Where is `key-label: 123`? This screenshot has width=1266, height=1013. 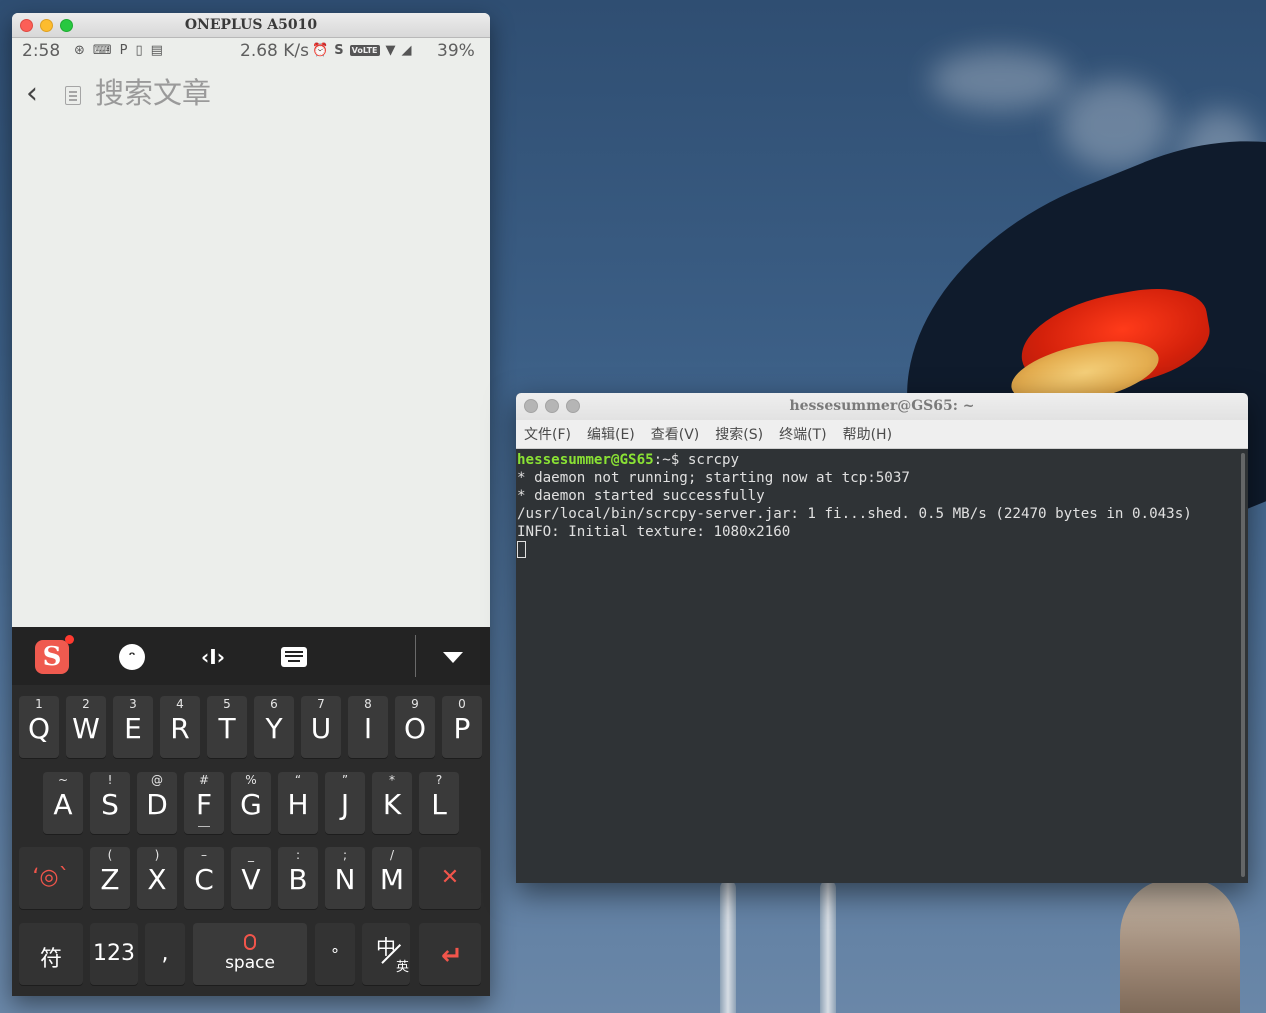
key-label: 123 is located at coordinates (114, 953).